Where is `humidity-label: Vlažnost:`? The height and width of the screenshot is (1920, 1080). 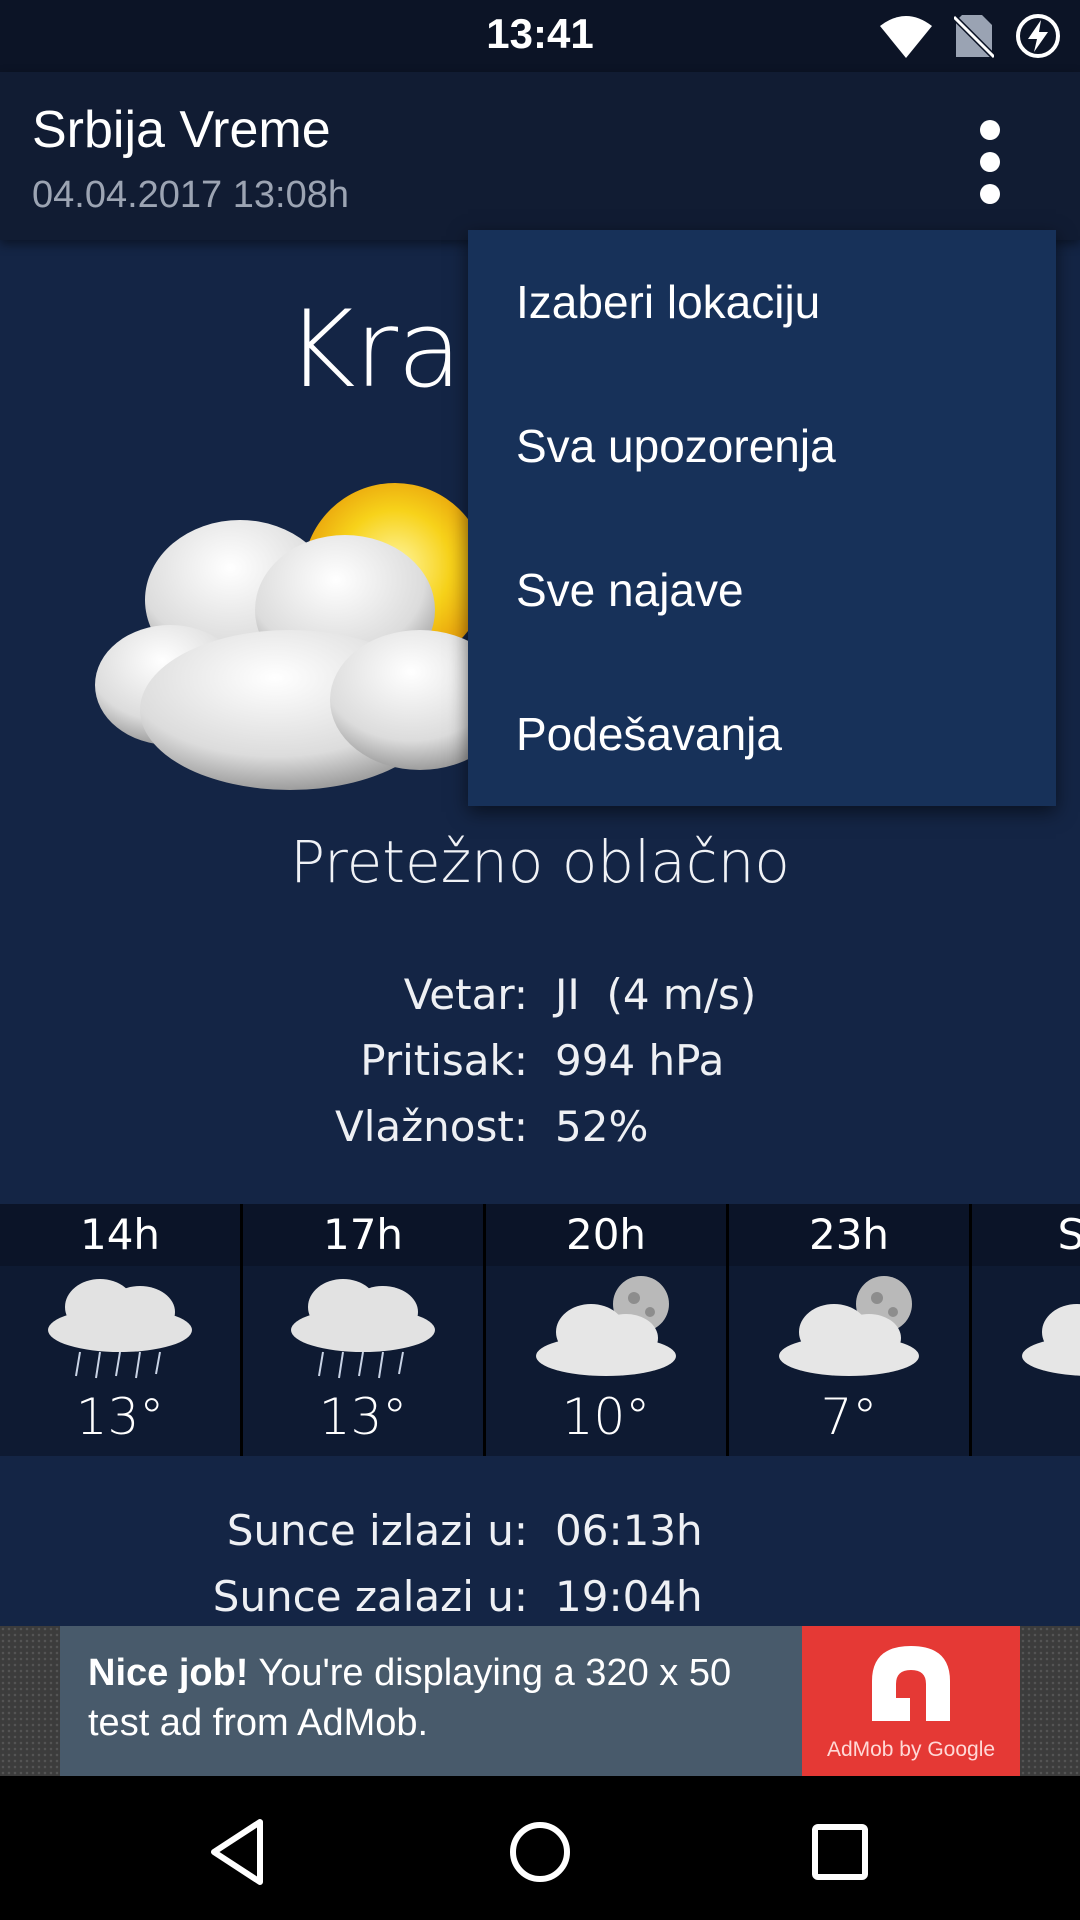
humidity-label: Vlažnost: is located at coordinates (431, 1126).